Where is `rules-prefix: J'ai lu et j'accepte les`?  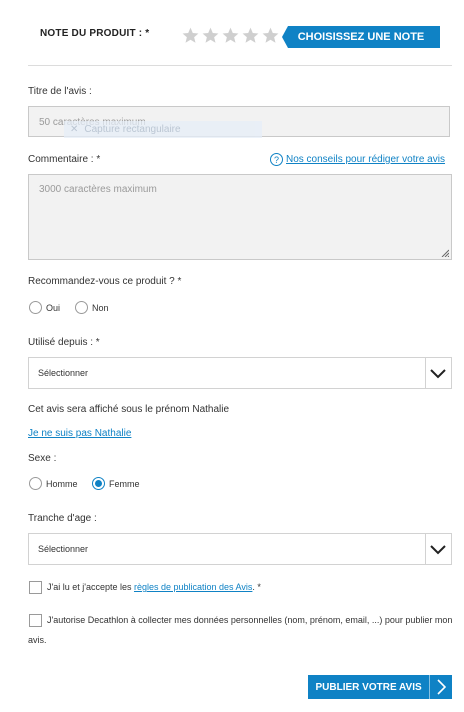 rules-prefix: J'ai lu et j'accepte les is located at coordinates (90, 587).